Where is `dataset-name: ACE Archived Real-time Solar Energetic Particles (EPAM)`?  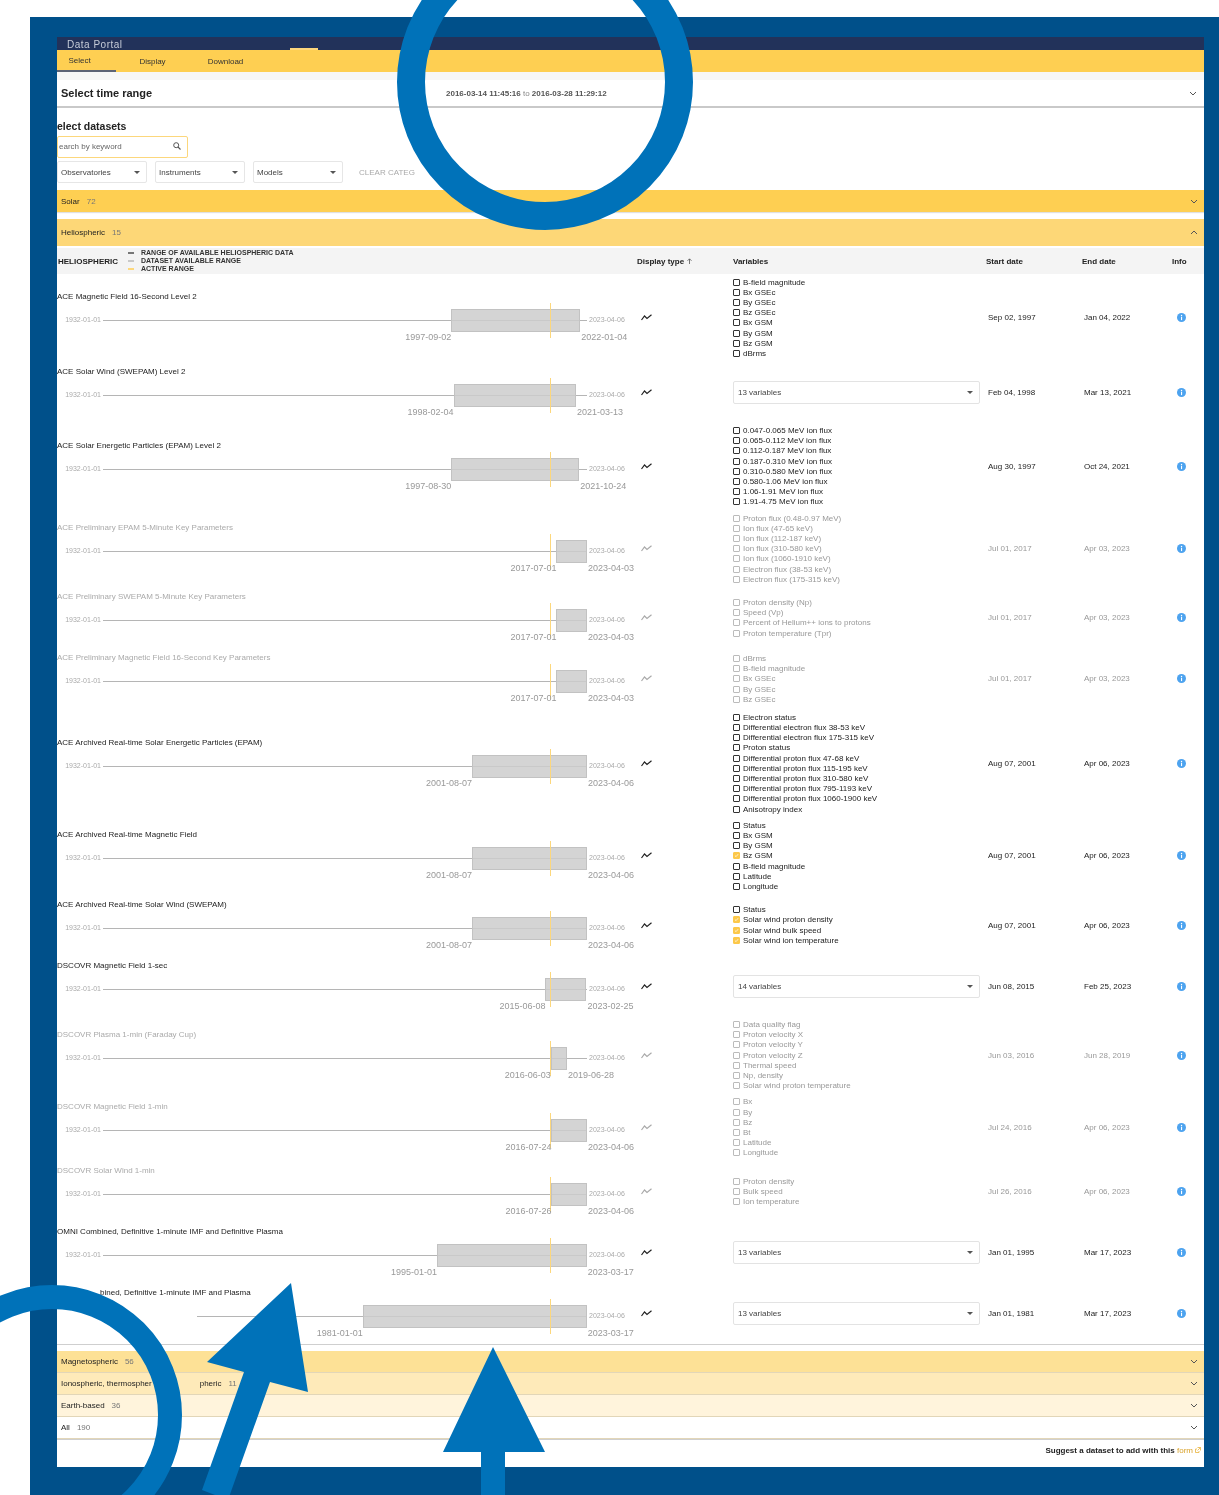 dataset-name: ACE Archived Real-time Solar Energetic Particles (EPAM) is located at coordinates (160, 742).